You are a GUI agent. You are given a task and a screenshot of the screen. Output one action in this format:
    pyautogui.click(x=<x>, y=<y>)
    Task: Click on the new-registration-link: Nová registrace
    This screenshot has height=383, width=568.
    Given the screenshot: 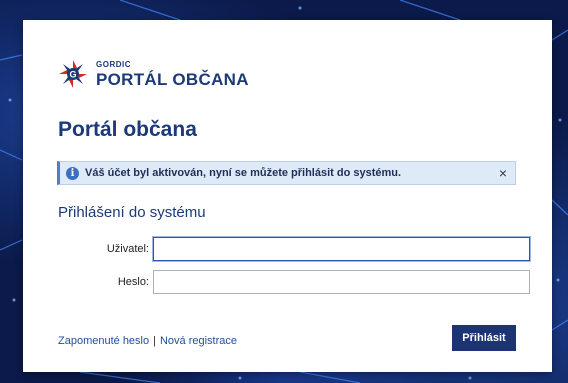 What is the action you would take?
    pyautogui.click(x=198, y=341)
    